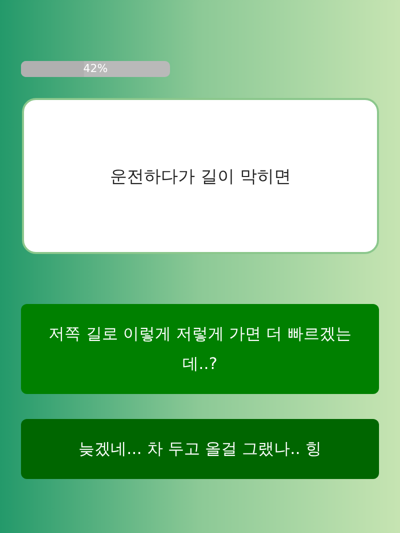 This screenshot has height=533, width=400. Describe the element at coordinates (95, 69) in the screenshot. I see `progress-label: 42%` at that location.